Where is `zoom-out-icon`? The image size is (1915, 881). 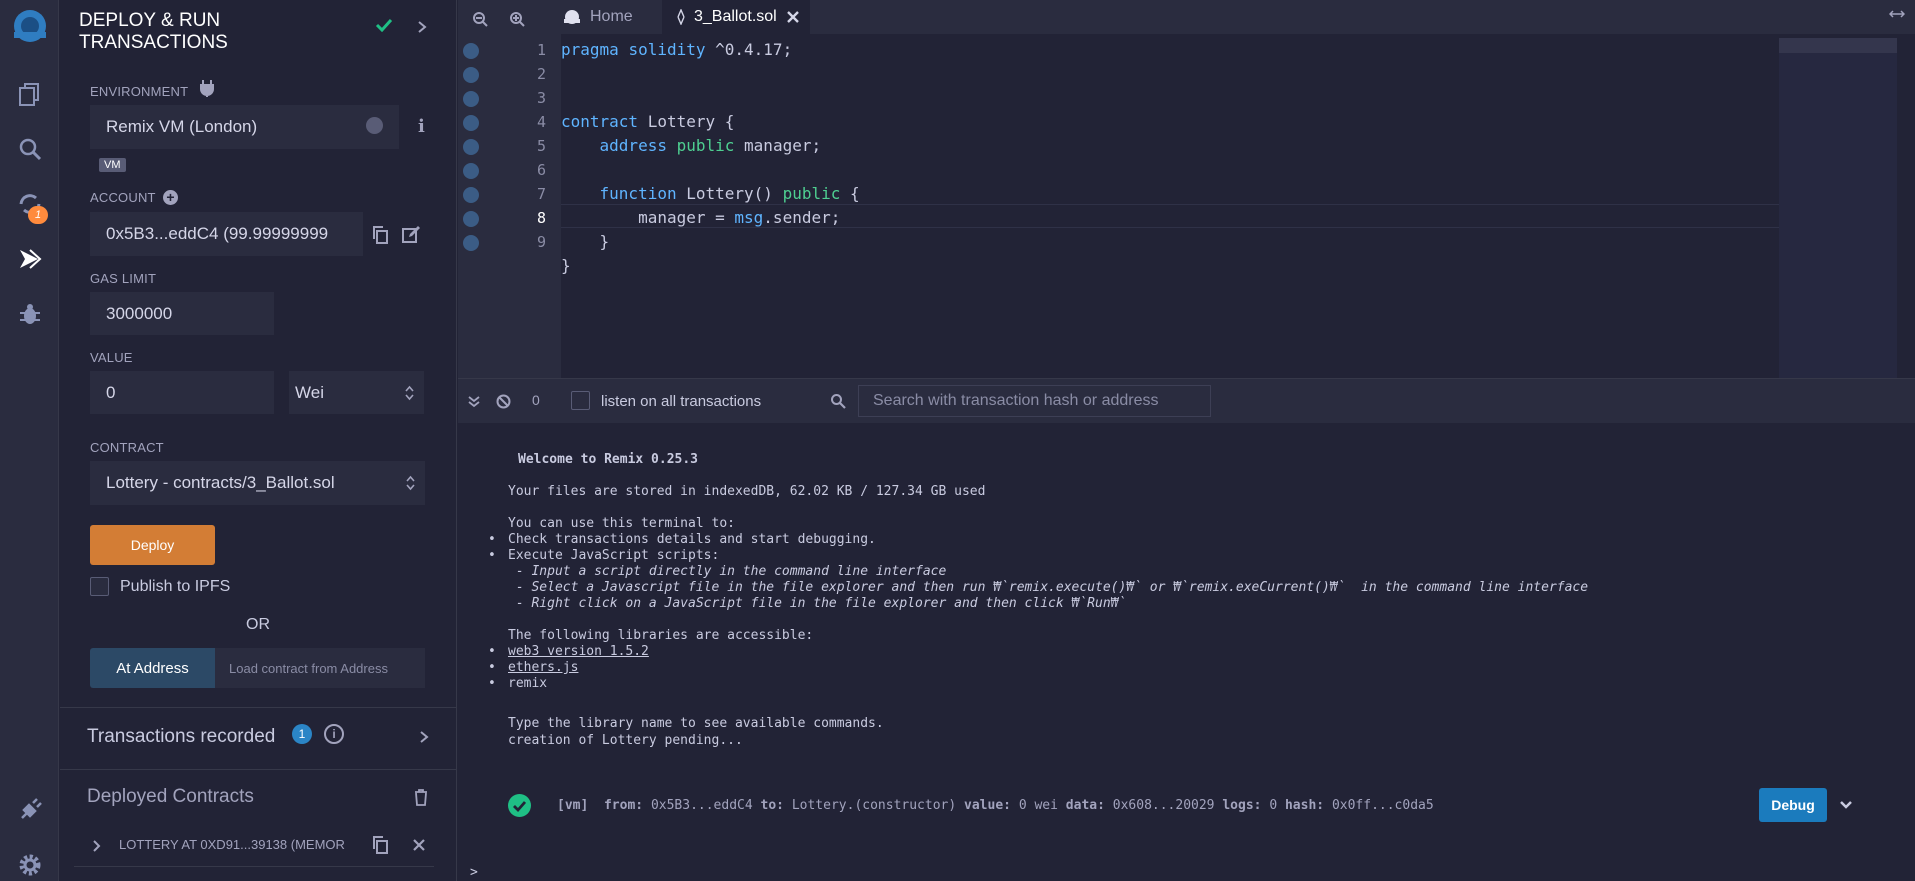
zoom-out-icon is located at coordinates (480, 19).